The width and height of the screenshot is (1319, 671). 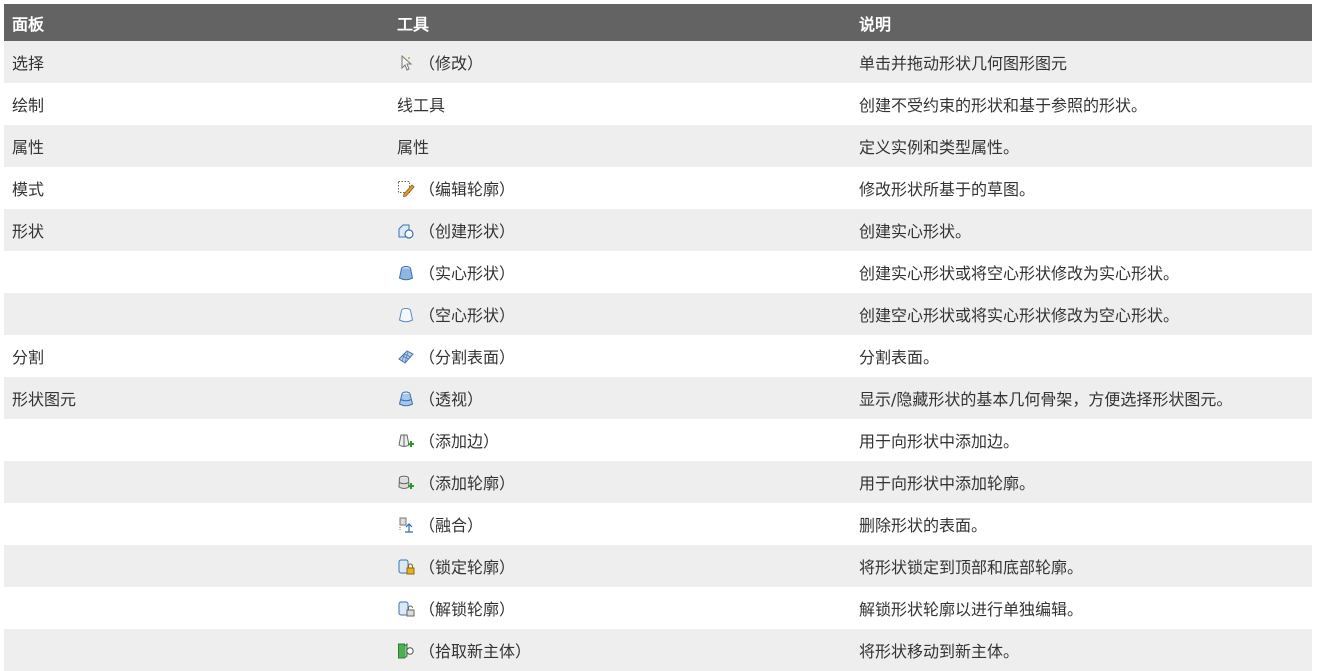 What do you see at coordinates (196, 146) in the screenshot?
I see `panel-cell: 属性` at bounding box center [196, 146].